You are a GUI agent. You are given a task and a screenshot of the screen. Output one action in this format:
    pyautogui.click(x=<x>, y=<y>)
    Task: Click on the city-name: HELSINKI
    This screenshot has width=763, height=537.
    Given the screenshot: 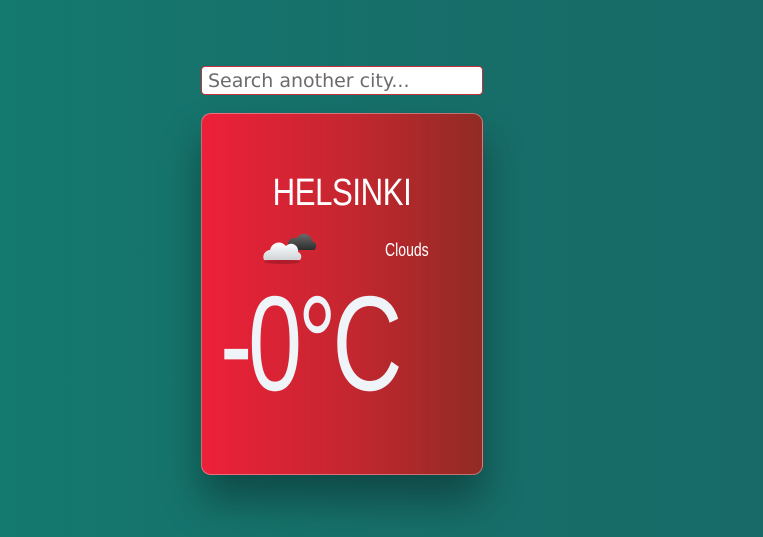 What is the action you would take?
    pyautogui.click(x=342, y=193)
    